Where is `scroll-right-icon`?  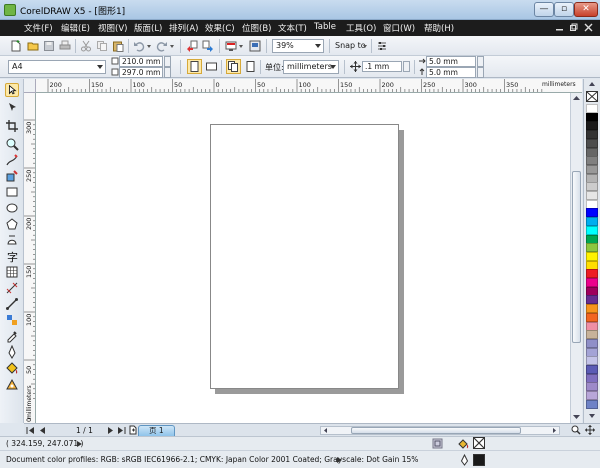
scroll-right-icon is located at coordinates (554, 430).